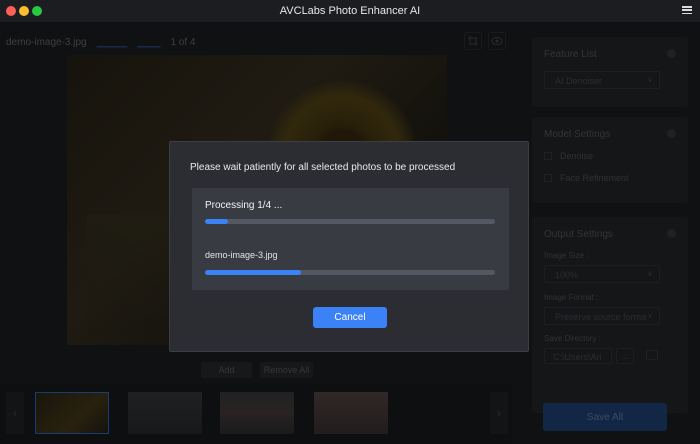  Describe the element at coordinates (350, 239) in the screenshot. I see `progress-panel: Processing 1/4 ... demo-image-3.jpg` at that location.